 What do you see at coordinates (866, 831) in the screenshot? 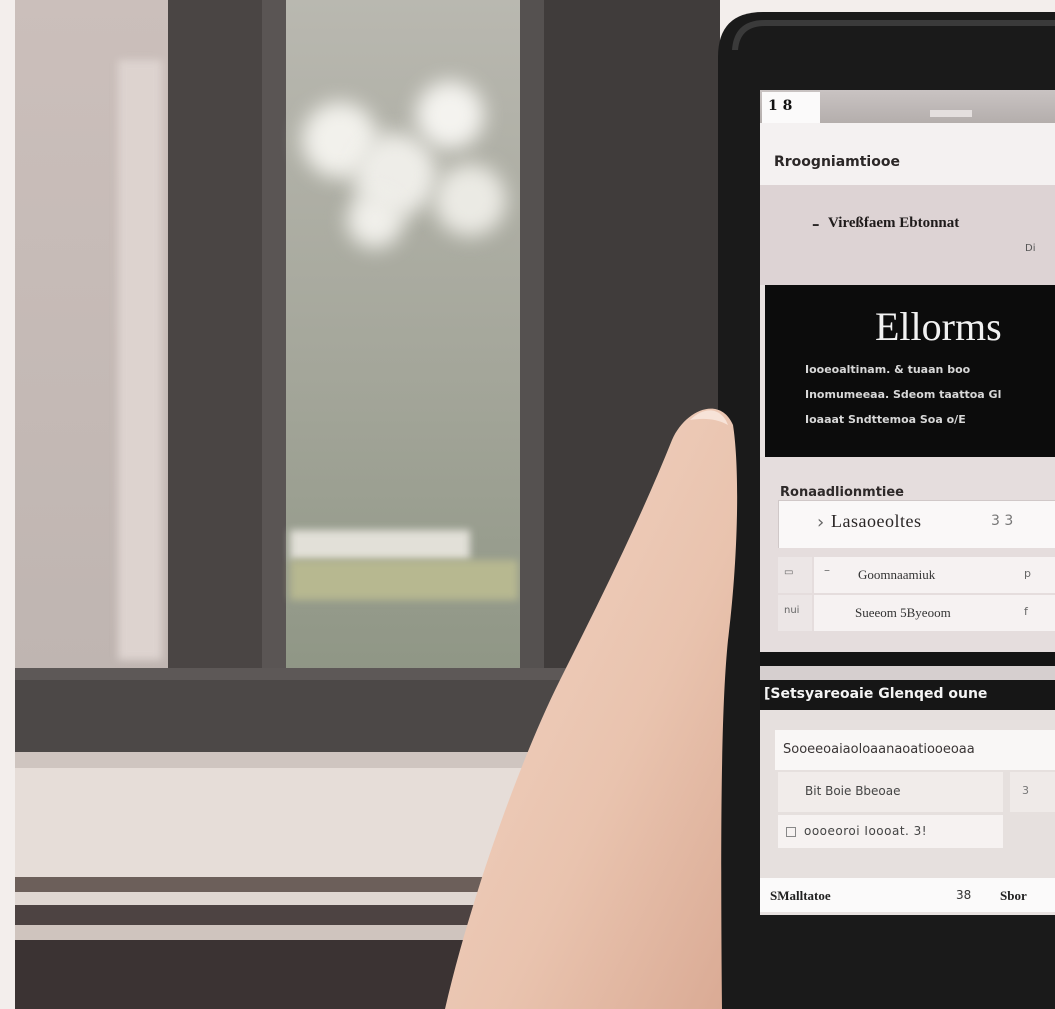
I see `checkbox-label: oooeoroi Ioooat. 3!` at bounding box center [866, 831].